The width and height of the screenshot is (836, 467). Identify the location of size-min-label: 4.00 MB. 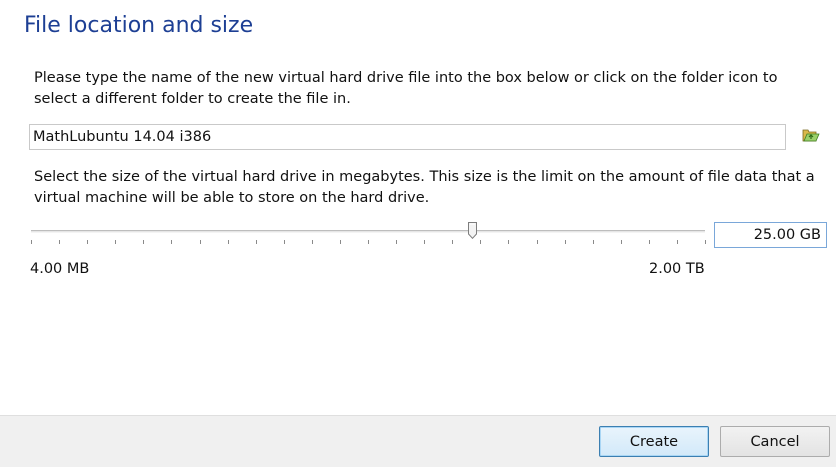
(60, 269).